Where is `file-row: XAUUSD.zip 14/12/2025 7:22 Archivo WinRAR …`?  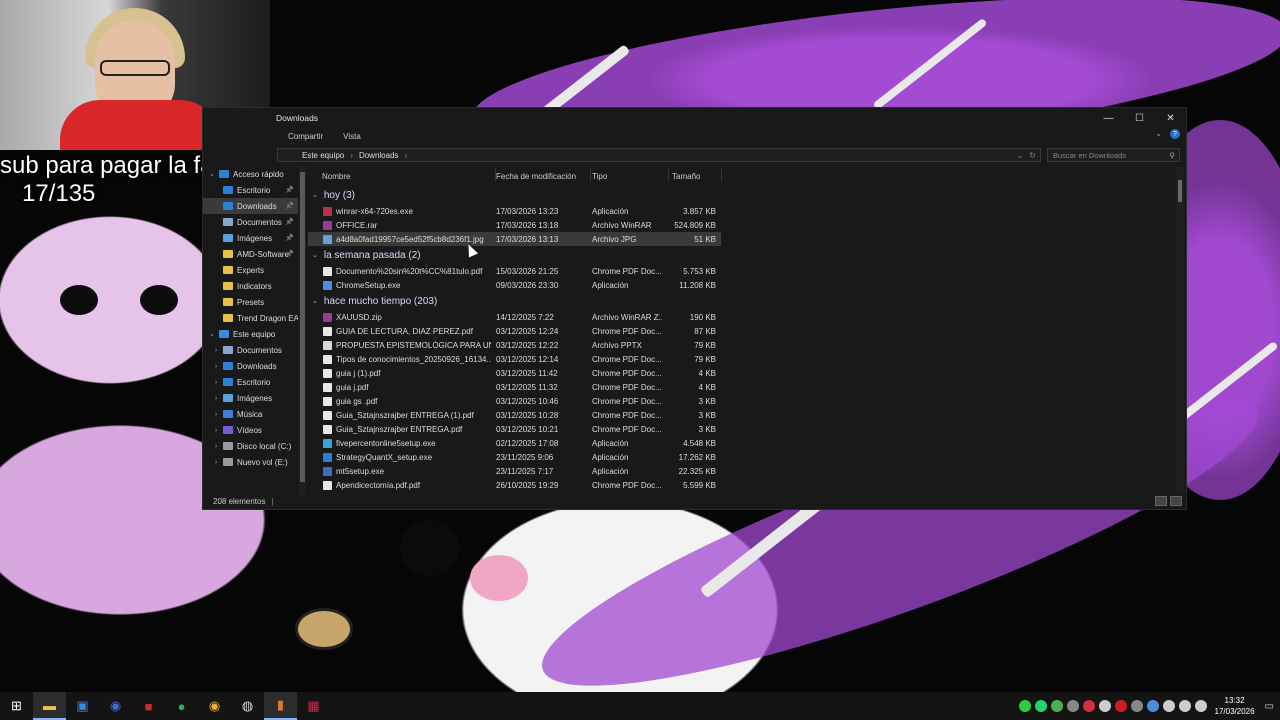 file-row: XAUUSD.zip 14/12/2025 7:22 Archivo WinRAR … is located at coordinates (747, 317).